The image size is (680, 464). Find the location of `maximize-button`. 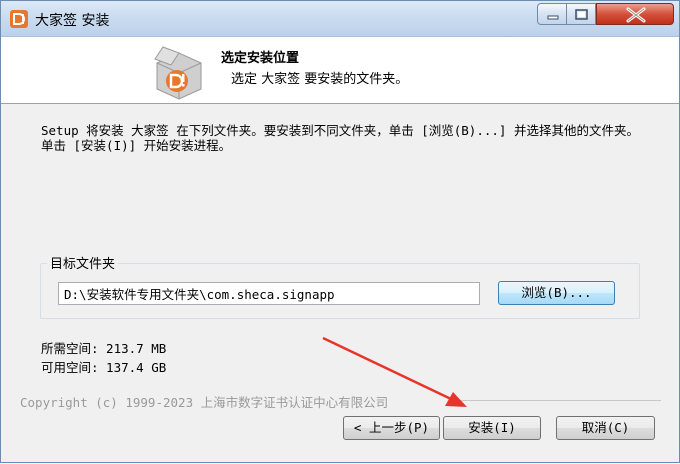

maximize-button is located at coordinates (581, 14).